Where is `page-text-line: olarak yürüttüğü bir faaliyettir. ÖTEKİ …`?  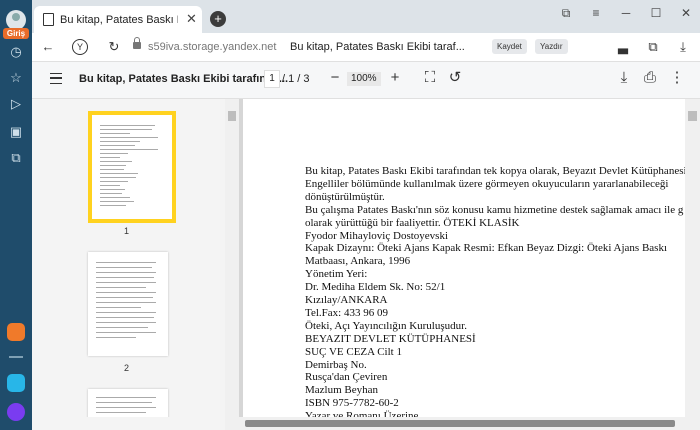 page-text-line: olarak yürüttüğü bir faaliyettir. ÖTEKİ … is located at coordinates (412, 222).